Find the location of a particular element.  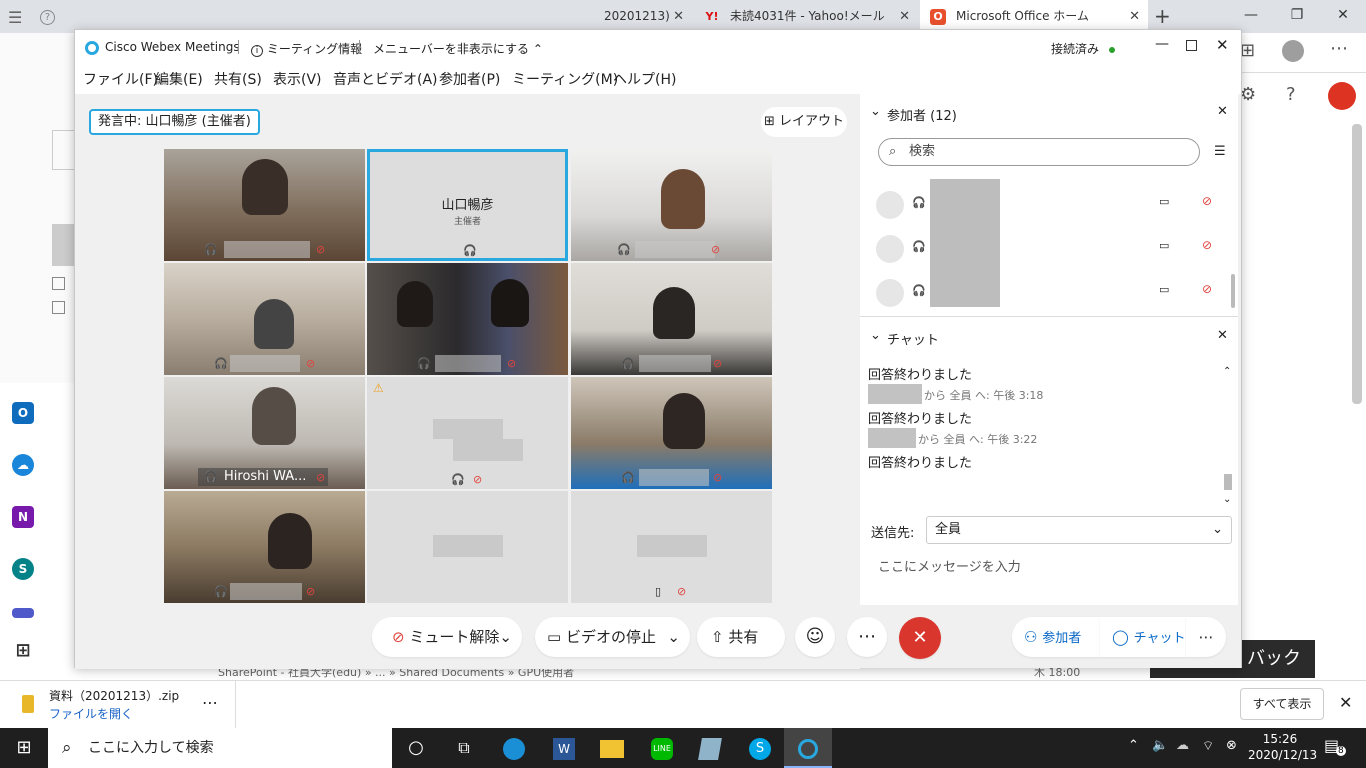

scroll-thumb is located at coordinates (1228, 482).